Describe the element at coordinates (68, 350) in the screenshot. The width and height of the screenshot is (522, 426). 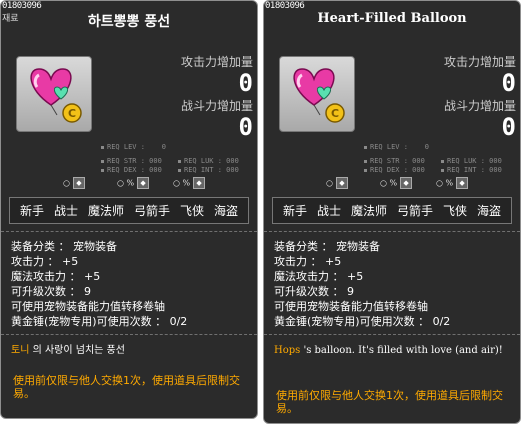
I see `item-description: 토니 의 사랑이 넘치는 풍선` at that location.